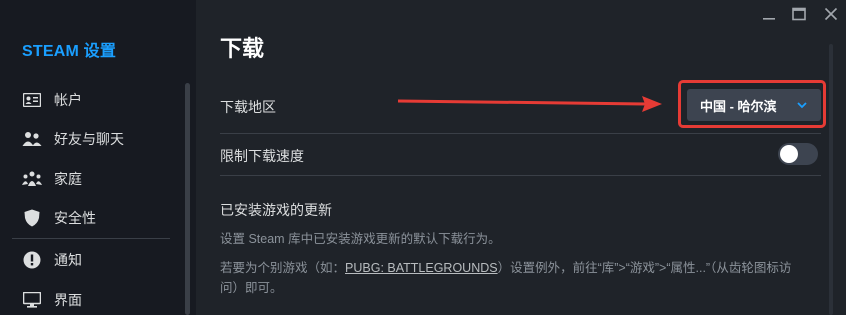  Describe the element at coordinates (75, 218) in the screenshot. I see `sidebar-item-label: 安全性` at that location.